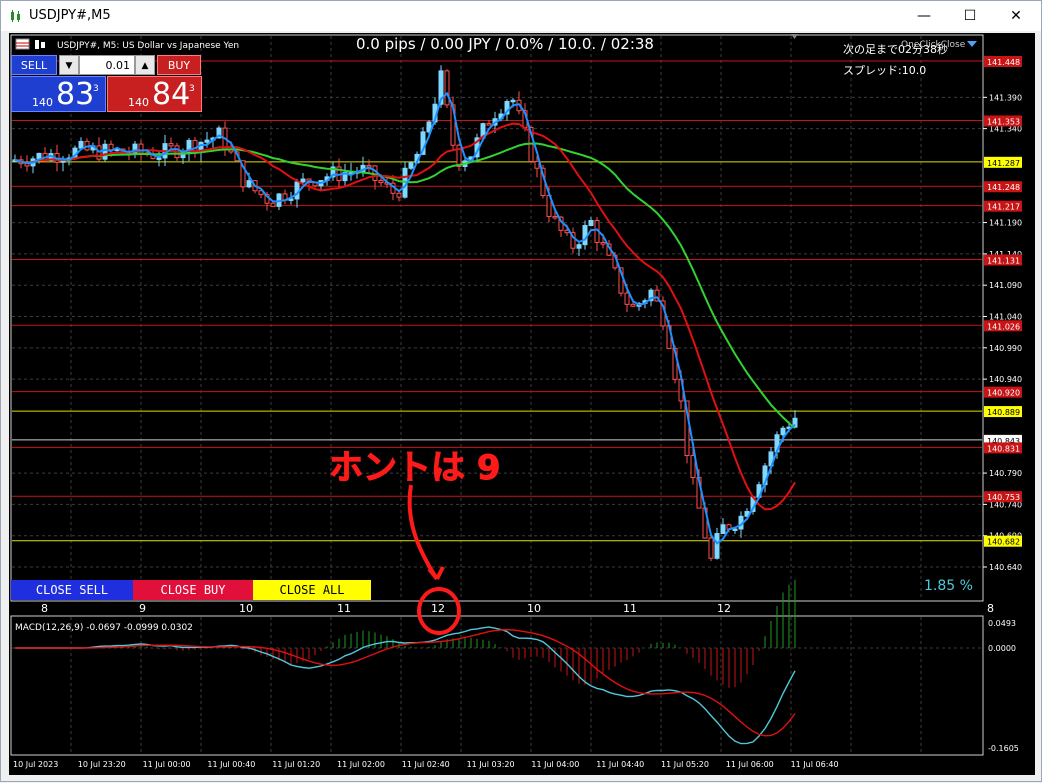 Image resolution: width=1042 pixels, height=783 pixels. Describe the element at coordinates (948, 586) in the screenshot. I see `profit-percent: 1.85 %` at that location.